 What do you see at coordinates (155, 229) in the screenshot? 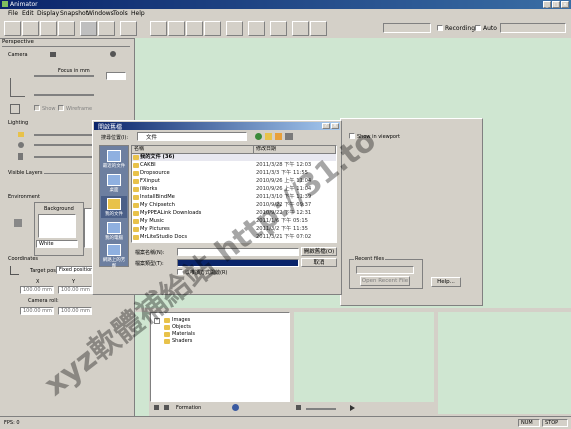
I see `file-name: My Pictures` at bounding box center [155, 229].